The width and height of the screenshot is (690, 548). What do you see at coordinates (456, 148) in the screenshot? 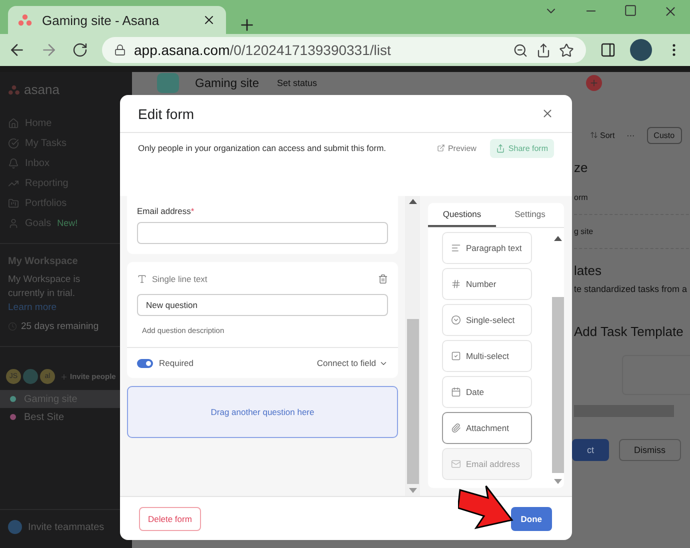
I see `preview-button: Preview` at bounding box center [456, 148].